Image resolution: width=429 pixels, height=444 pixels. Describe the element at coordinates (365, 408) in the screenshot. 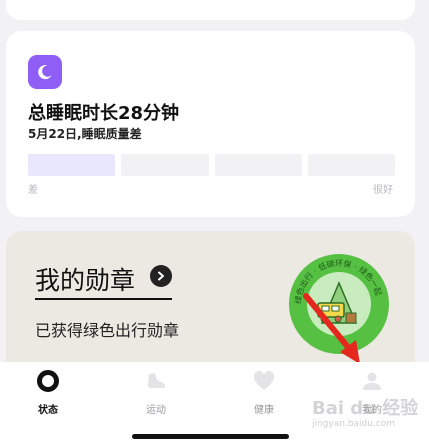

I see `watermark-logo: Bai du 经验` at that location.